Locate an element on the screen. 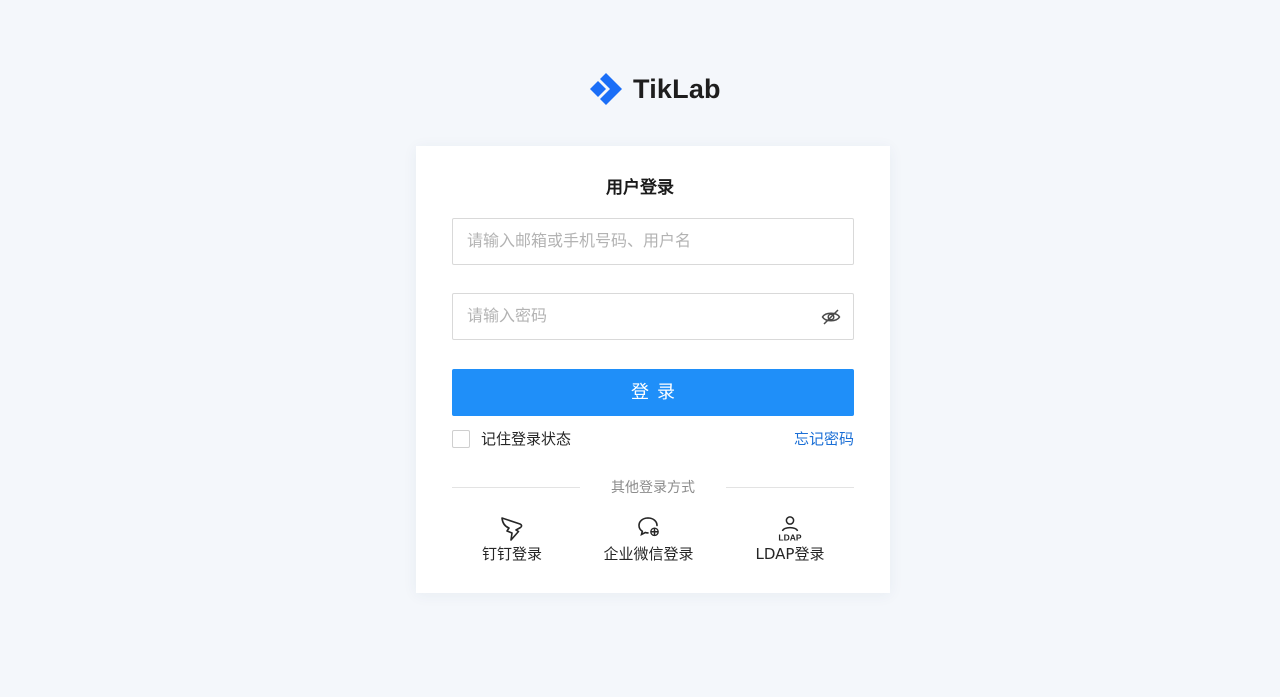  remember-label: 记住登录状态 is located at coordinates (526, 439).